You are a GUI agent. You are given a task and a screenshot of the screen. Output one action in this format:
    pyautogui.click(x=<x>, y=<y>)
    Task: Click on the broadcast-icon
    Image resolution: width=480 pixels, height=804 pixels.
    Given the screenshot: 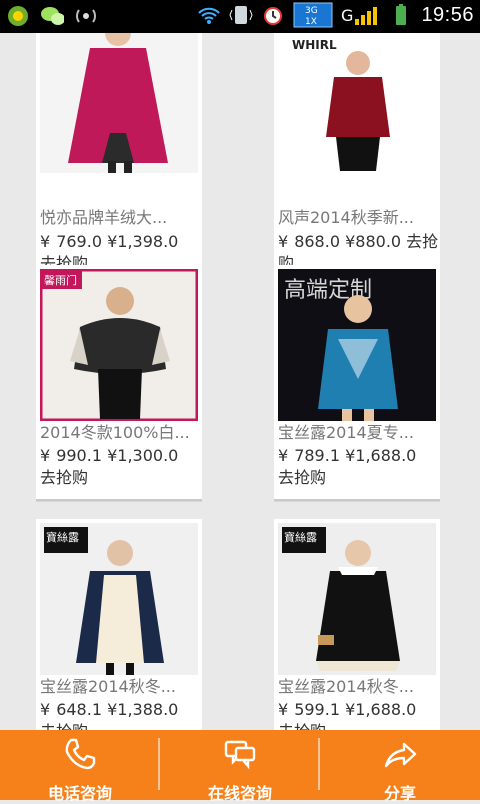 What is the action you would take?
    pyautogui.click(x=86, y=16)
    